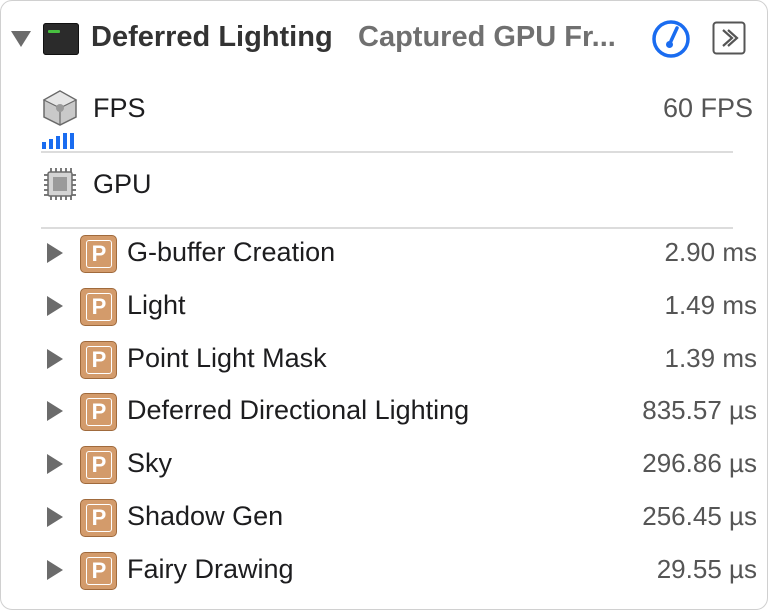 The width and height of the screenshot is (768, 612). What do you see at coordinates (60, 186) in the screenshot?
I see `gpu-chip-icon` at bounding box center [60, 186].